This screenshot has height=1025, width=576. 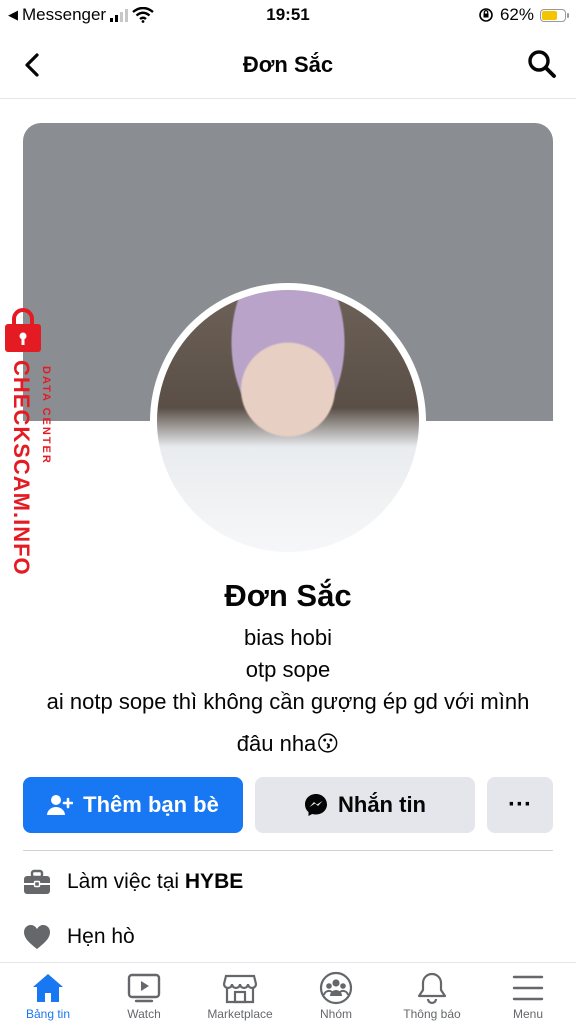 What do you see at coordinates (542, 64) in the screenshot?
I see `search-icon` at bounding box center [542, 64].